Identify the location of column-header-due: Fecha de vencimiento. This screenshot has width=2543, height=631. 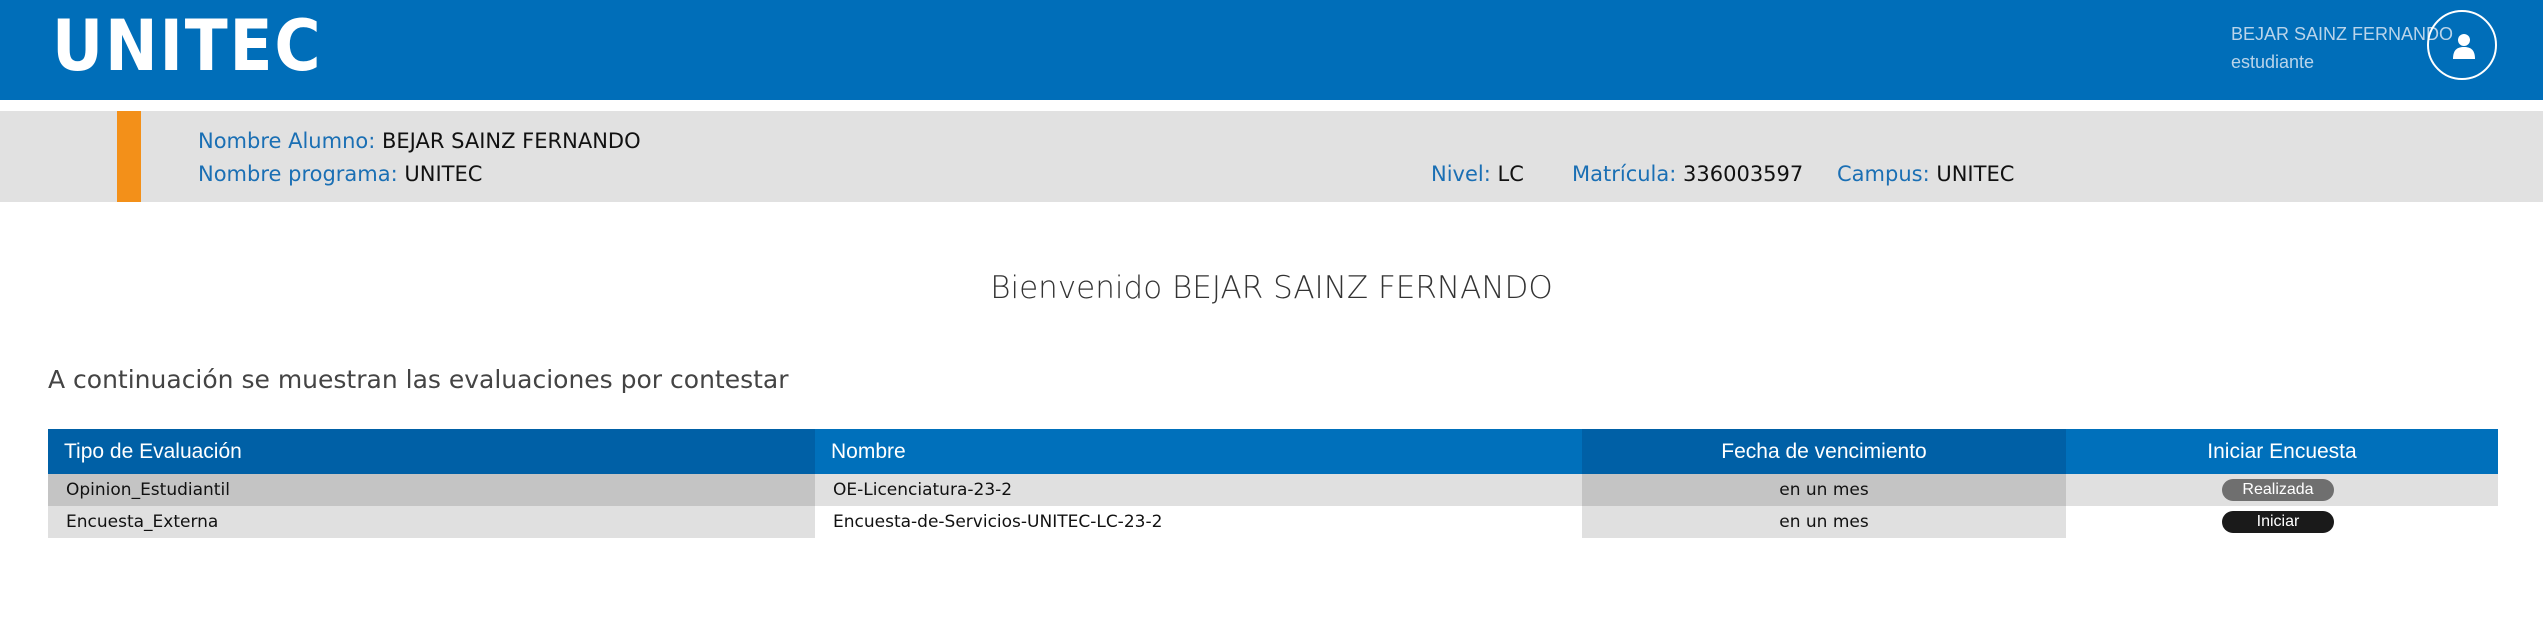
(1824, 451).